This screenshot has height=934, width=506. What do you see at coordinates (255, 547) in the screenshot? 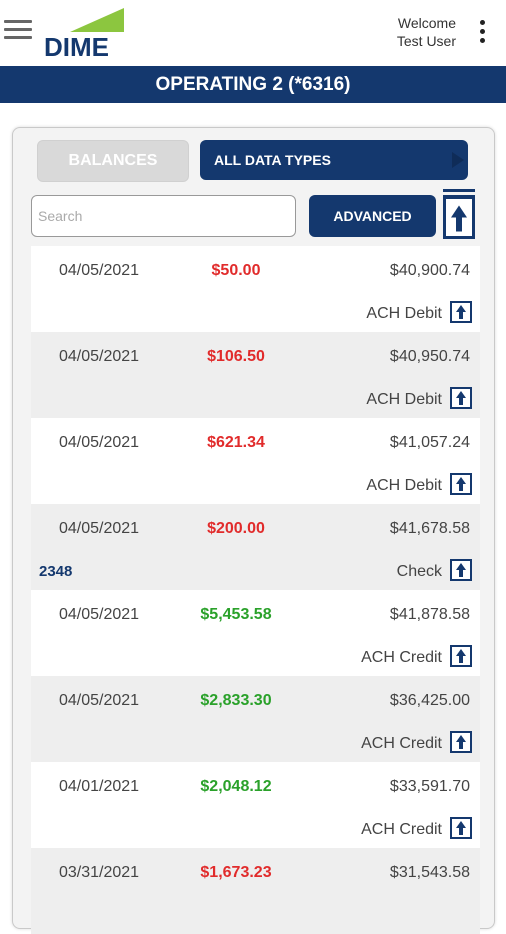
I see `transaction-row: 04/05/2021 $200.00 $41,678.58 2348 Check` at bounding box center [255, 547].